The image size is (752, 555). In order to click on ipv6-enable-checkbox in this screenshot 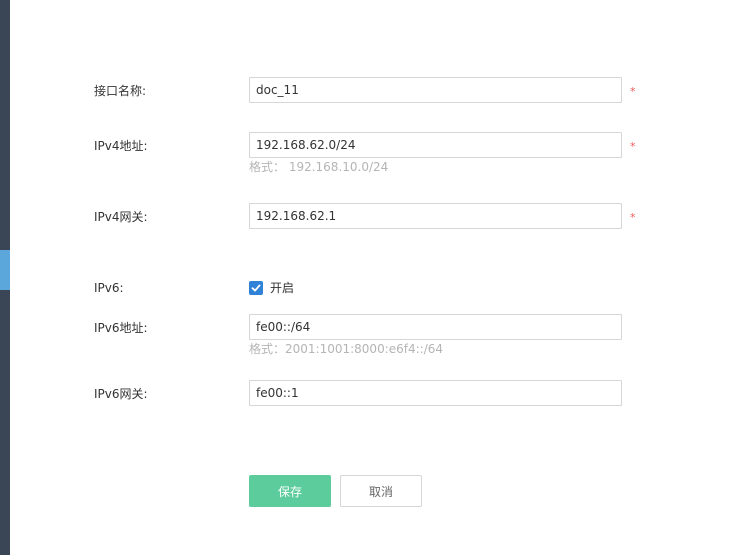, I will do `click(256, 288)`.